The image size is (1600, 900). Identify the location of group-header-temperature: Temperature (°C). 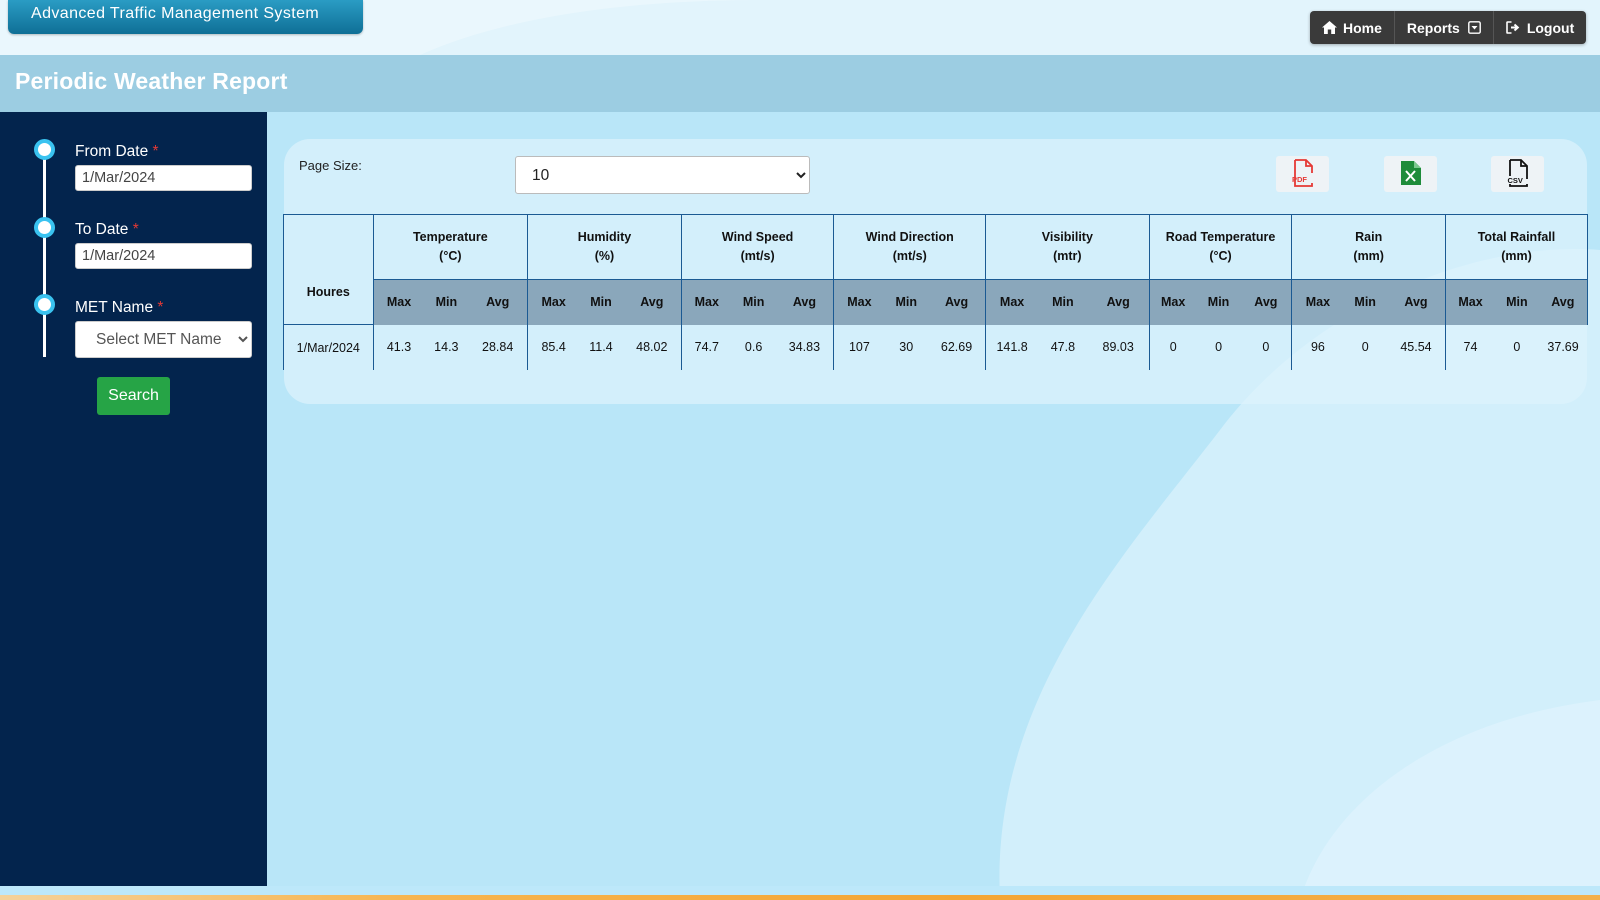
(450, 247).